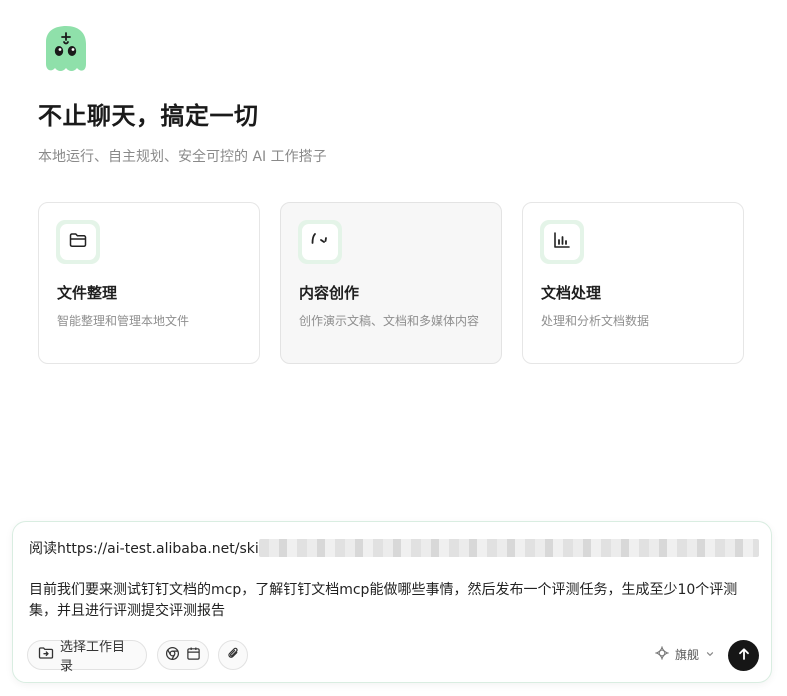  Describe the element at coordinates (710, 655) in the screenshot. I see `chevron-down-icon` at that location.